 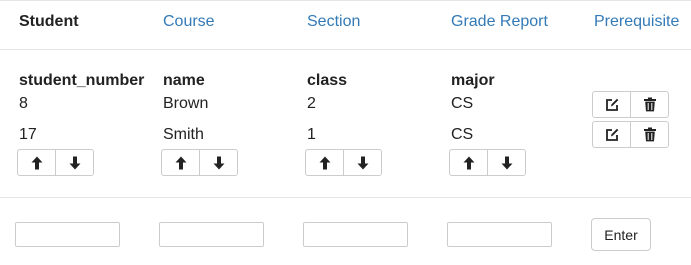 What do you see at coordinates (345, 49) in the screenshot?
I see `header-divider` at bounding box center [345, 49].